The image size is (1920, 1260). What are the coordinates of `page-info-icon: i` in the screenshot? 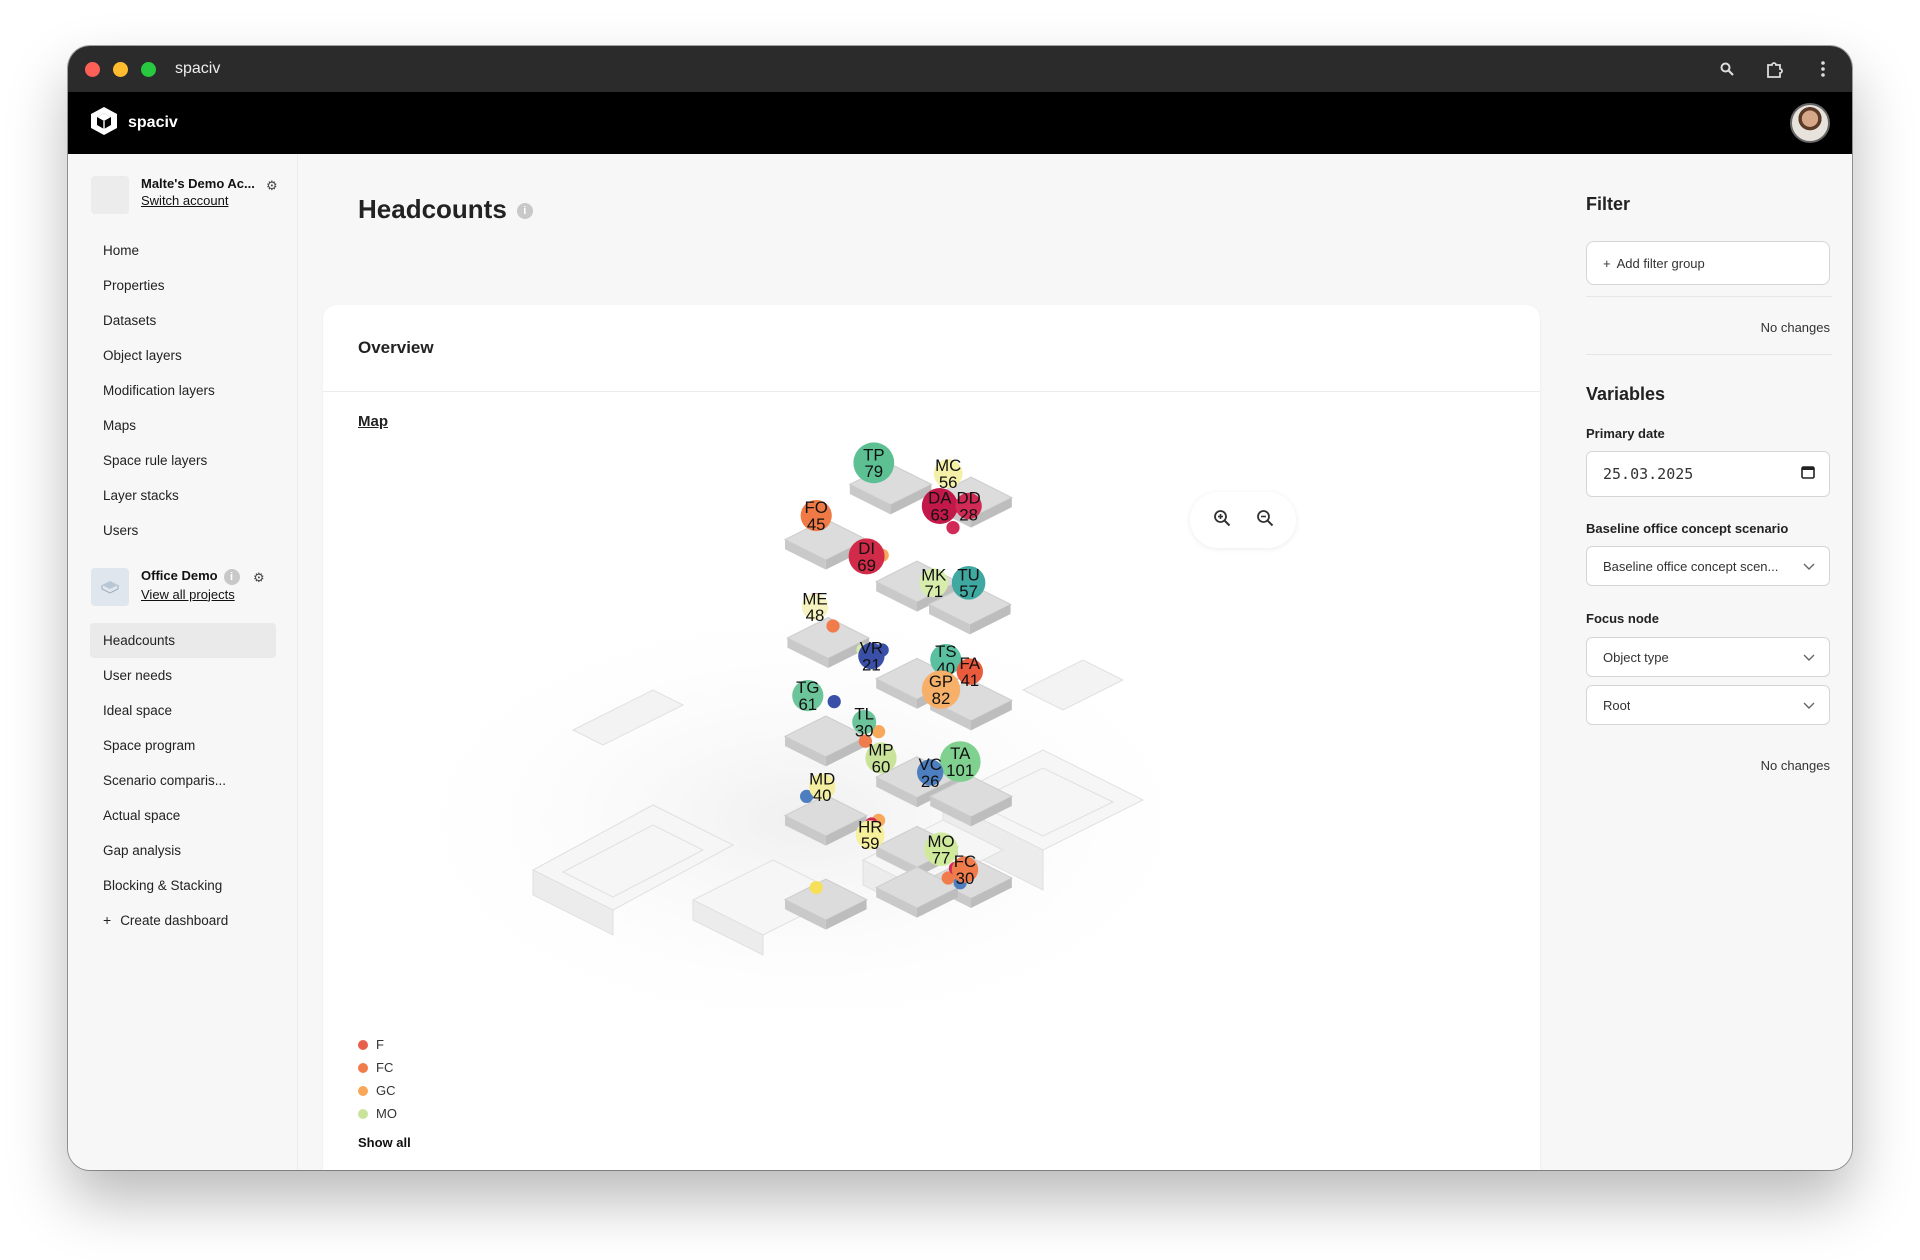 It's located at (524, 211).